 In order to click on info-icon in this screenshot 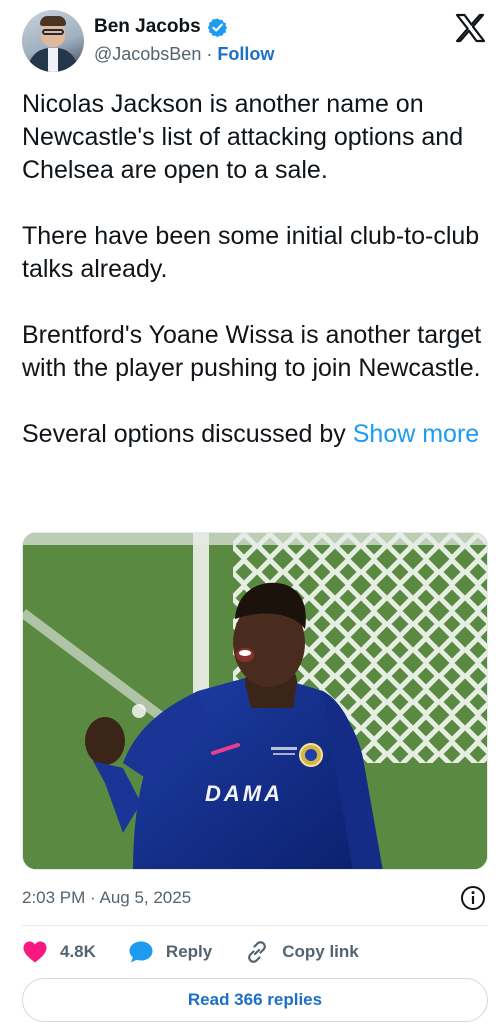, I will do `click(473, 898)`.